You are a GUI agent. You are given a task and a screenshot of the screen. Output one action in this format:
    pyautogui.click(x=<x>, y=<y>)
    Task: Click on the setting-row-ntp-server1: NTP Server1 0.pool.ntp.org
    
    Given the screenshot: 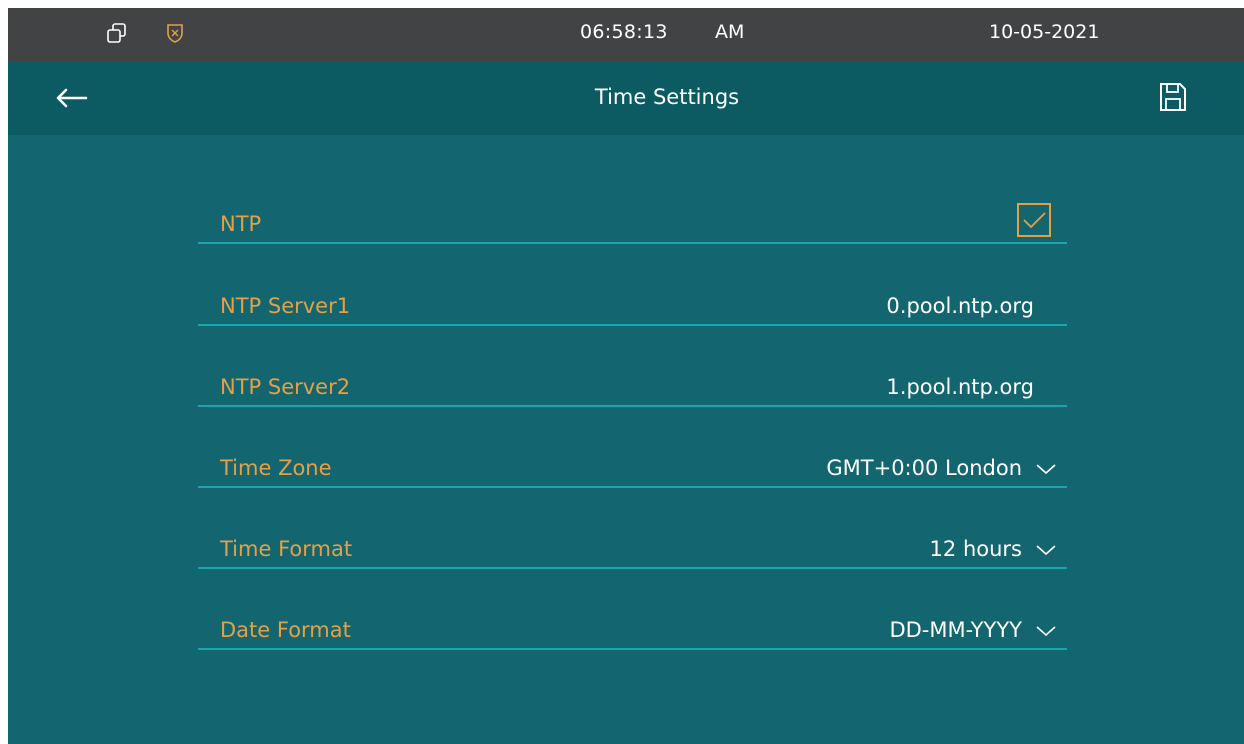 What is the action you would take?
    pyautogui.click(x=632, y=305)
    